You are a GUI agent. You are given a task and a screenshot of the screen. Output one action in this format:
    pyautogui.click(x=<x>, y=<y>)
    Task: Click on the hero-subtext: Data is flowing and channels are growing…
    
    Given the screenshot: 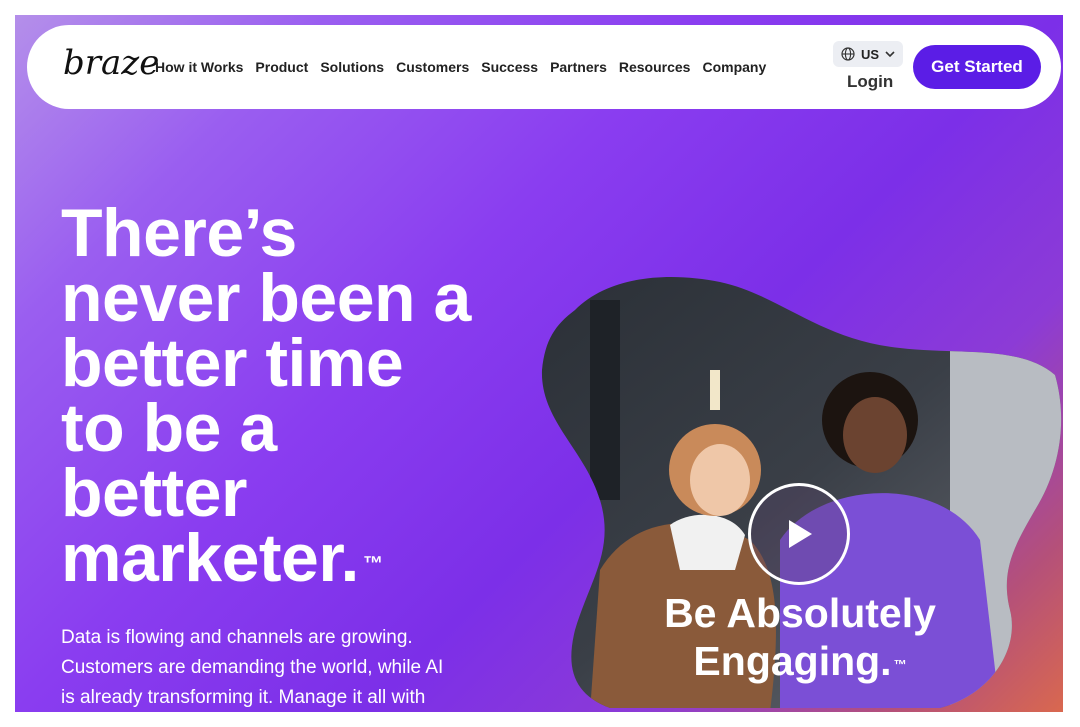 What is the action you would take?
    pyautogui.click(x=291, y=667)
    